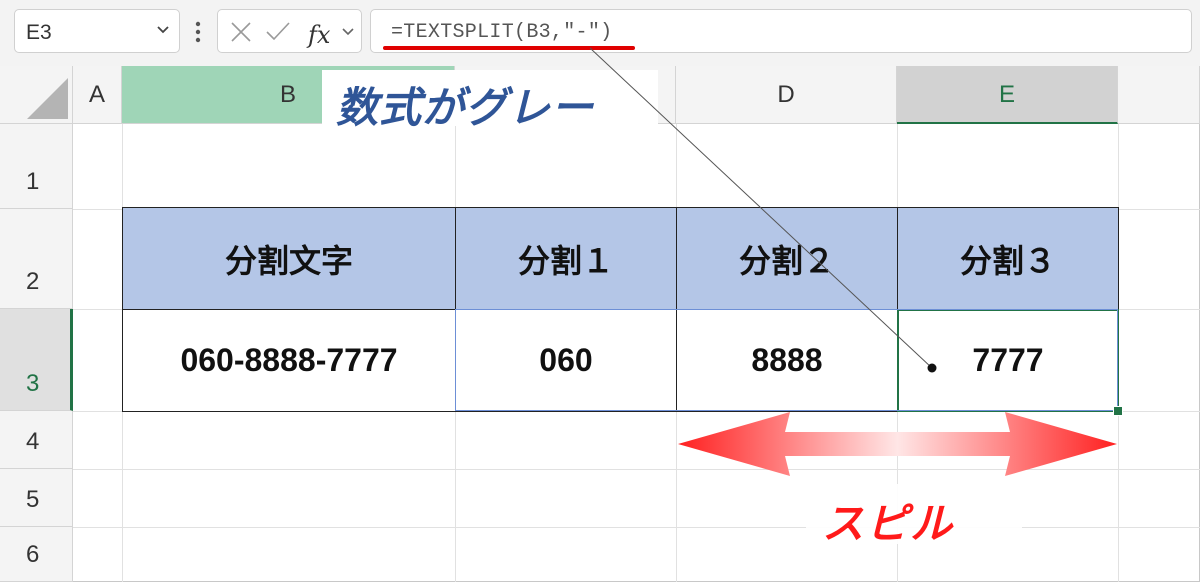 The width and height of the screenshot is (1200, 582). What do you see at coordinates (897, 444) in the screenshot?
I see `spill-double-arrow-icon` at bounding box center [897, 444].